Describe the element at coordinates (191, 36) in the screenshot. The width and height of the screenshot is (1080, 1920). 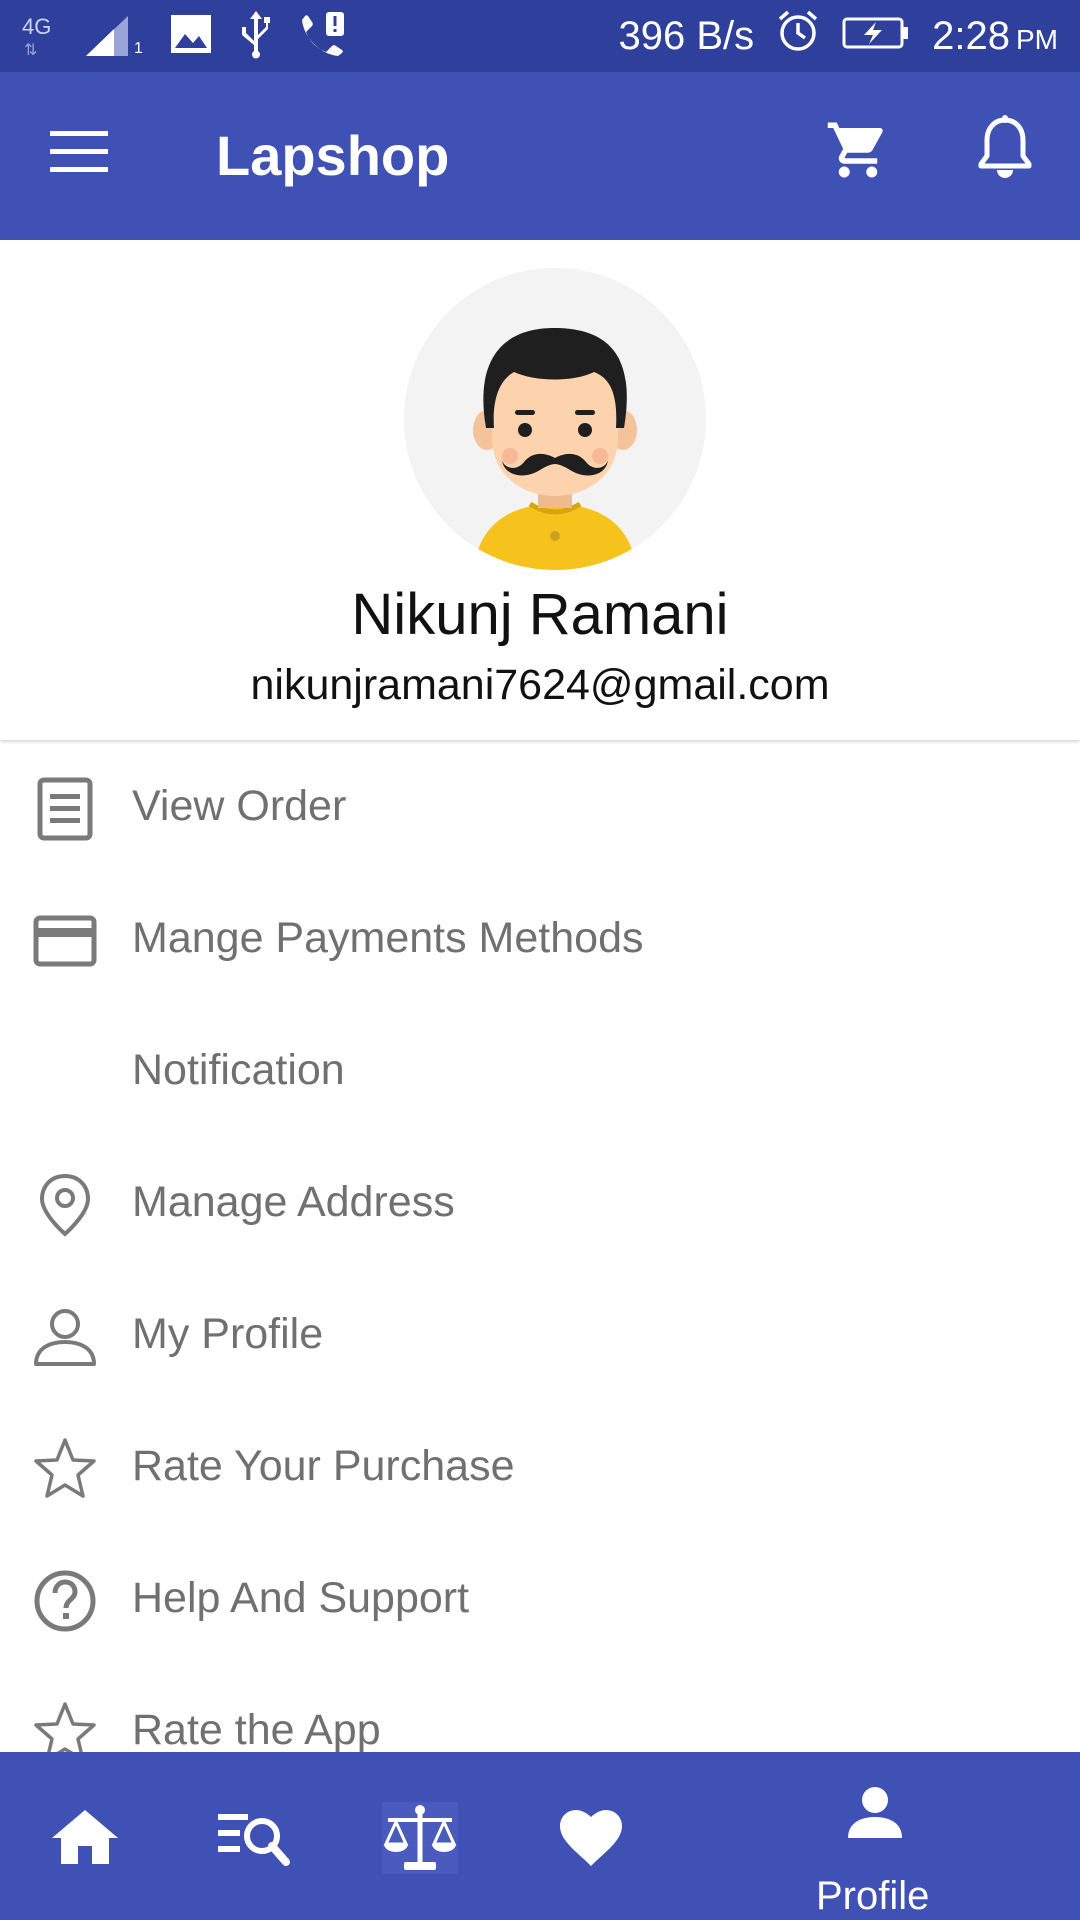
I see `image-icon` at that location.